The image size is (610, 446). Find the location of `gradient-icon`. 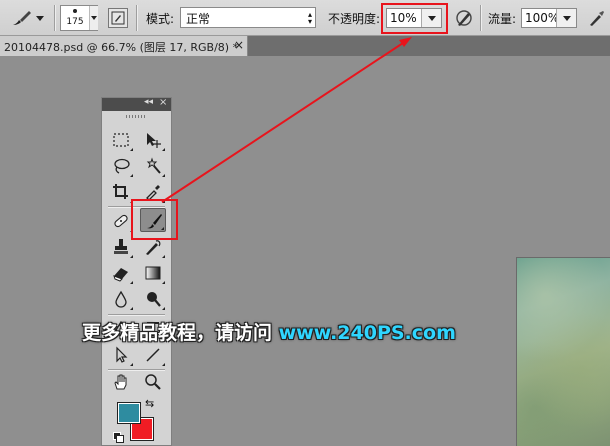

gradient-icon is located at coordinates (153, 273).